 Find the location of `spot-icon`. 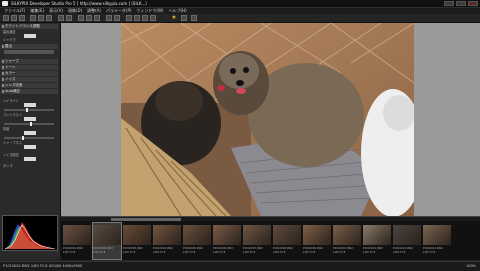

spot-icon is located at coordinates (117, 18).